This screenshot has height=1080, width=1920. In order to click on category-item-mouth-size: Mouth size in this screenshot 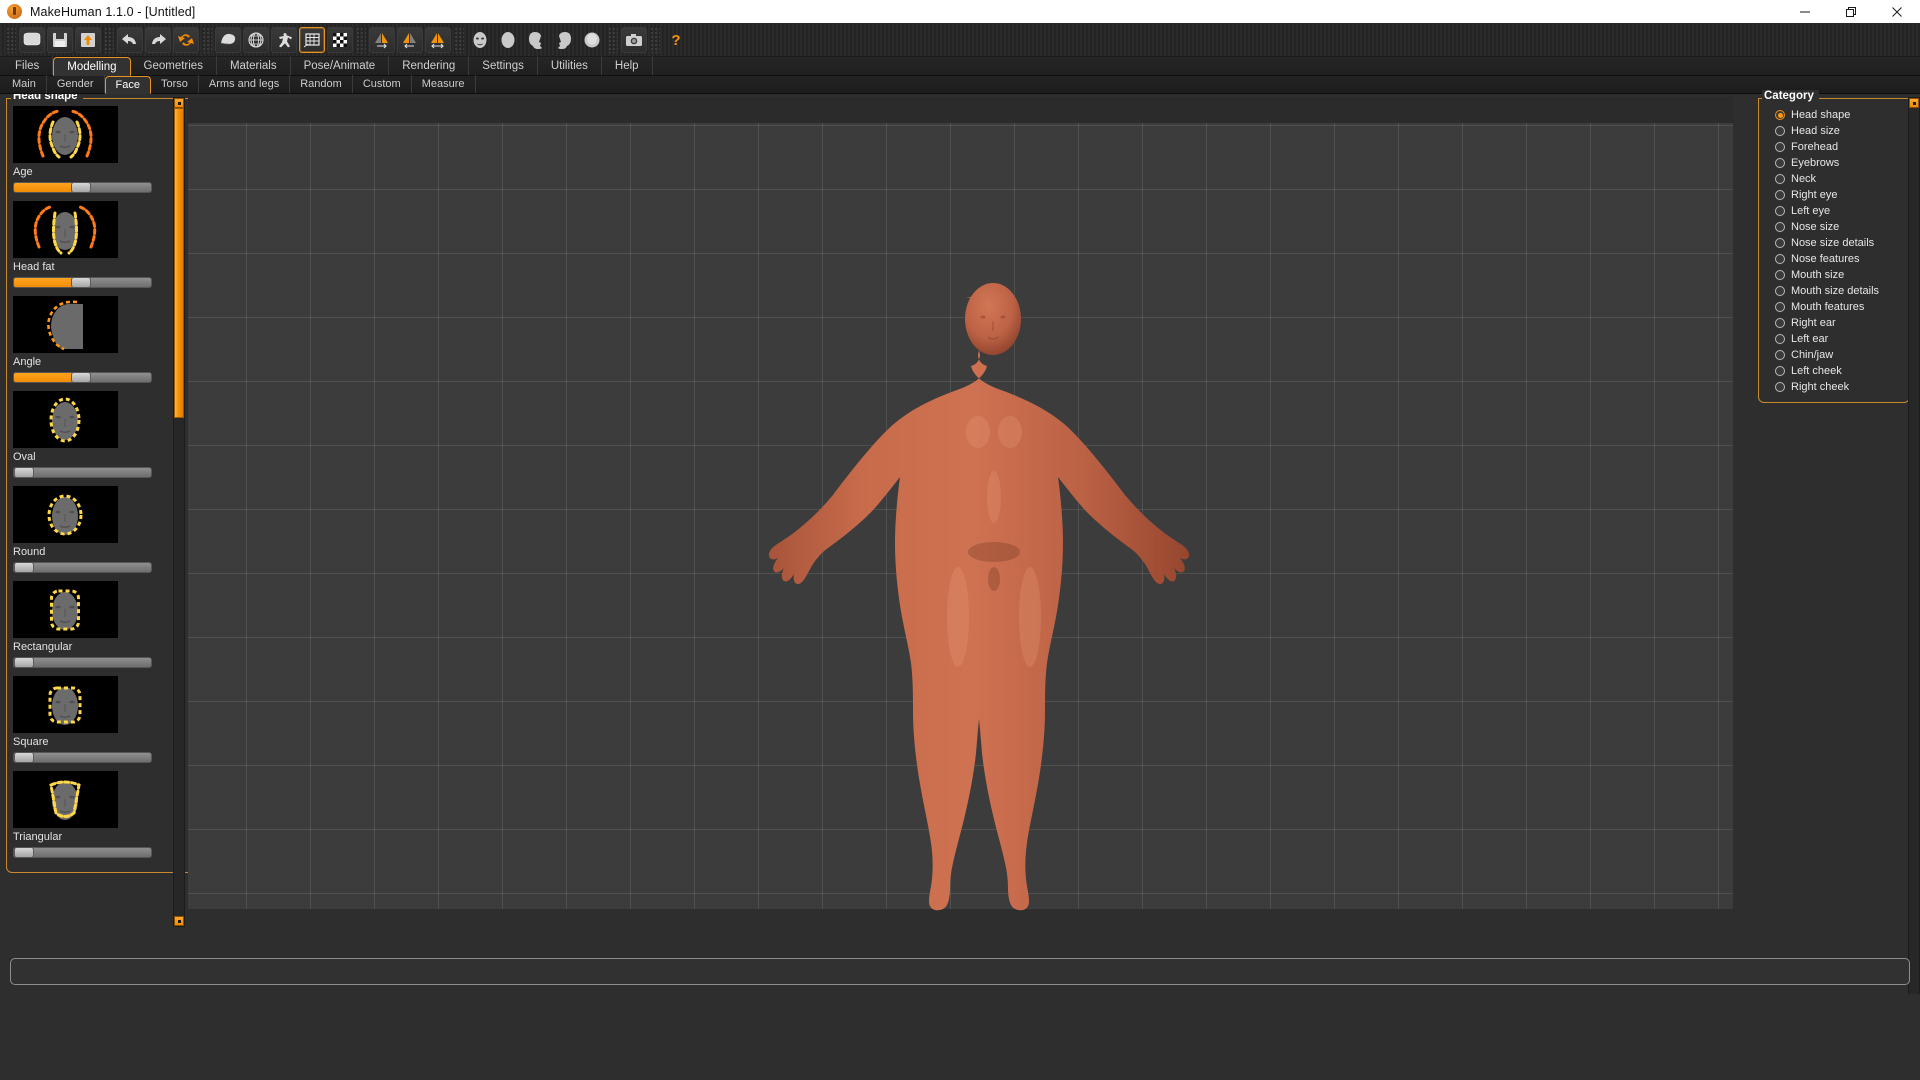, I will do `click(1834, 275)`.